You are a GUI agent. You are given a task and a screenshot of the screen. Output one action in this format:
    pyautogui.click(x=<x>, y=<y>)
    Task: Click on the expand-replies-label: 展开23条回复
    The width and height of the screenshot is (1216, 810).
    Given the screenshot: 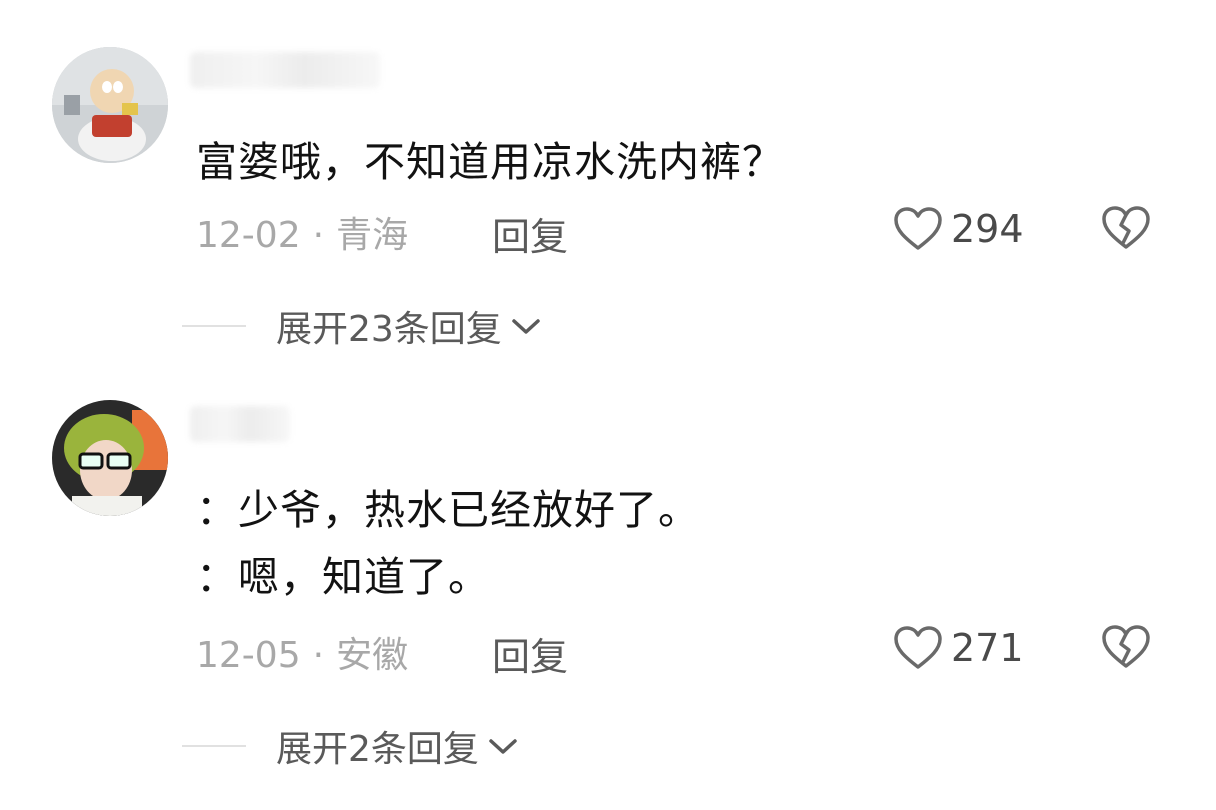 What is the action you would take?
    pyautogui.click(x=389, y=329)
    